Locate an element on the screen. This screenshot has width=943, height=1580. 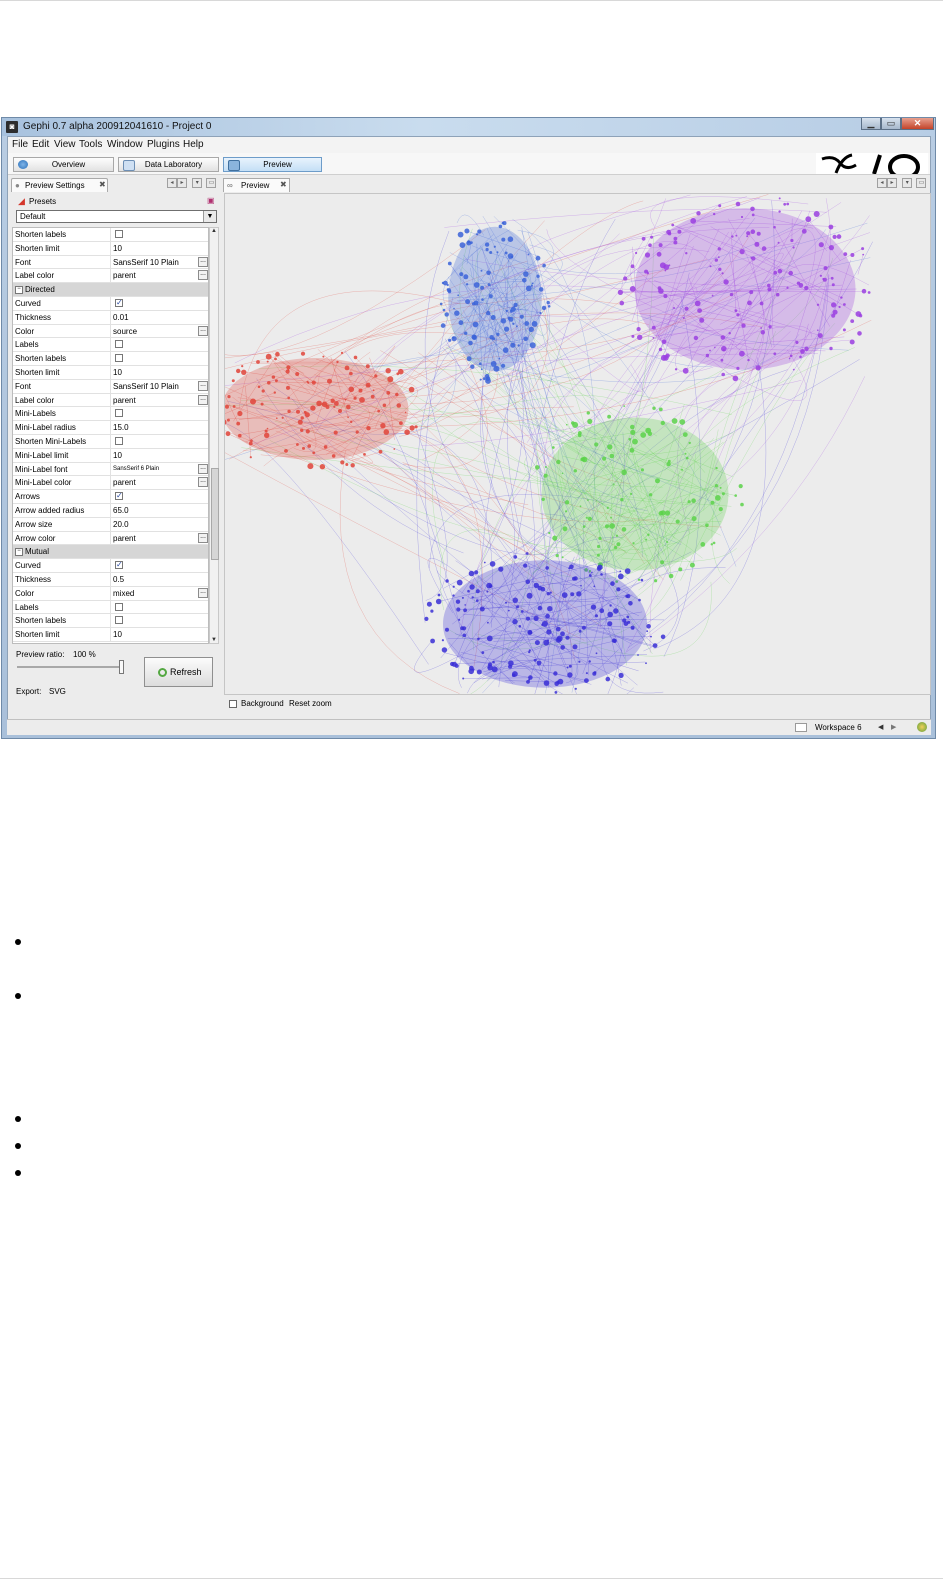
refresh-button: Refresh is located at coordinates (178, 672).